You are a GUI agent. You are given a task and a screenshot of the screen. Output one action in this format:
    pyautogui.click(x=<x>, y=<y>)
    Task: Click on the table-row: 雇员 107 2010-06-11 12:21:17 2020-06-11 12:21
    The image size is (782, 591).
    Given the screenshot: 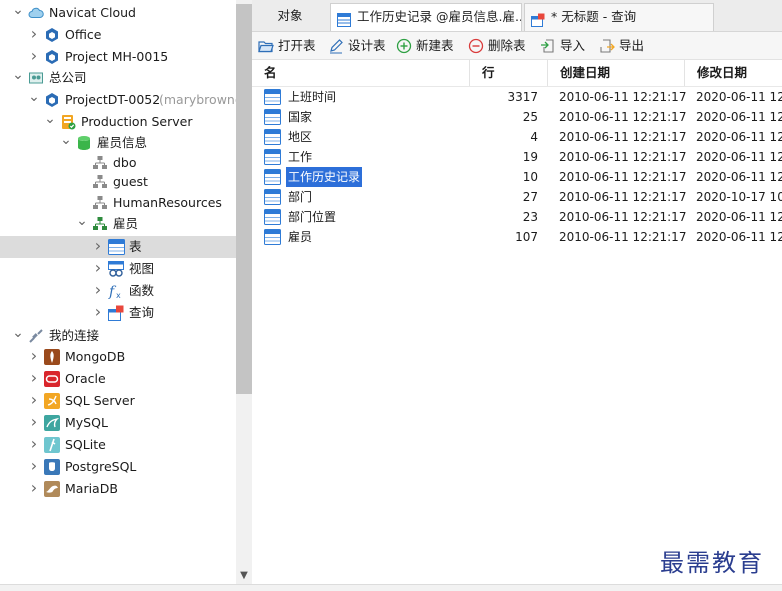 What is the action you would take?
    pyautogui.click(x=517, y=237)
    